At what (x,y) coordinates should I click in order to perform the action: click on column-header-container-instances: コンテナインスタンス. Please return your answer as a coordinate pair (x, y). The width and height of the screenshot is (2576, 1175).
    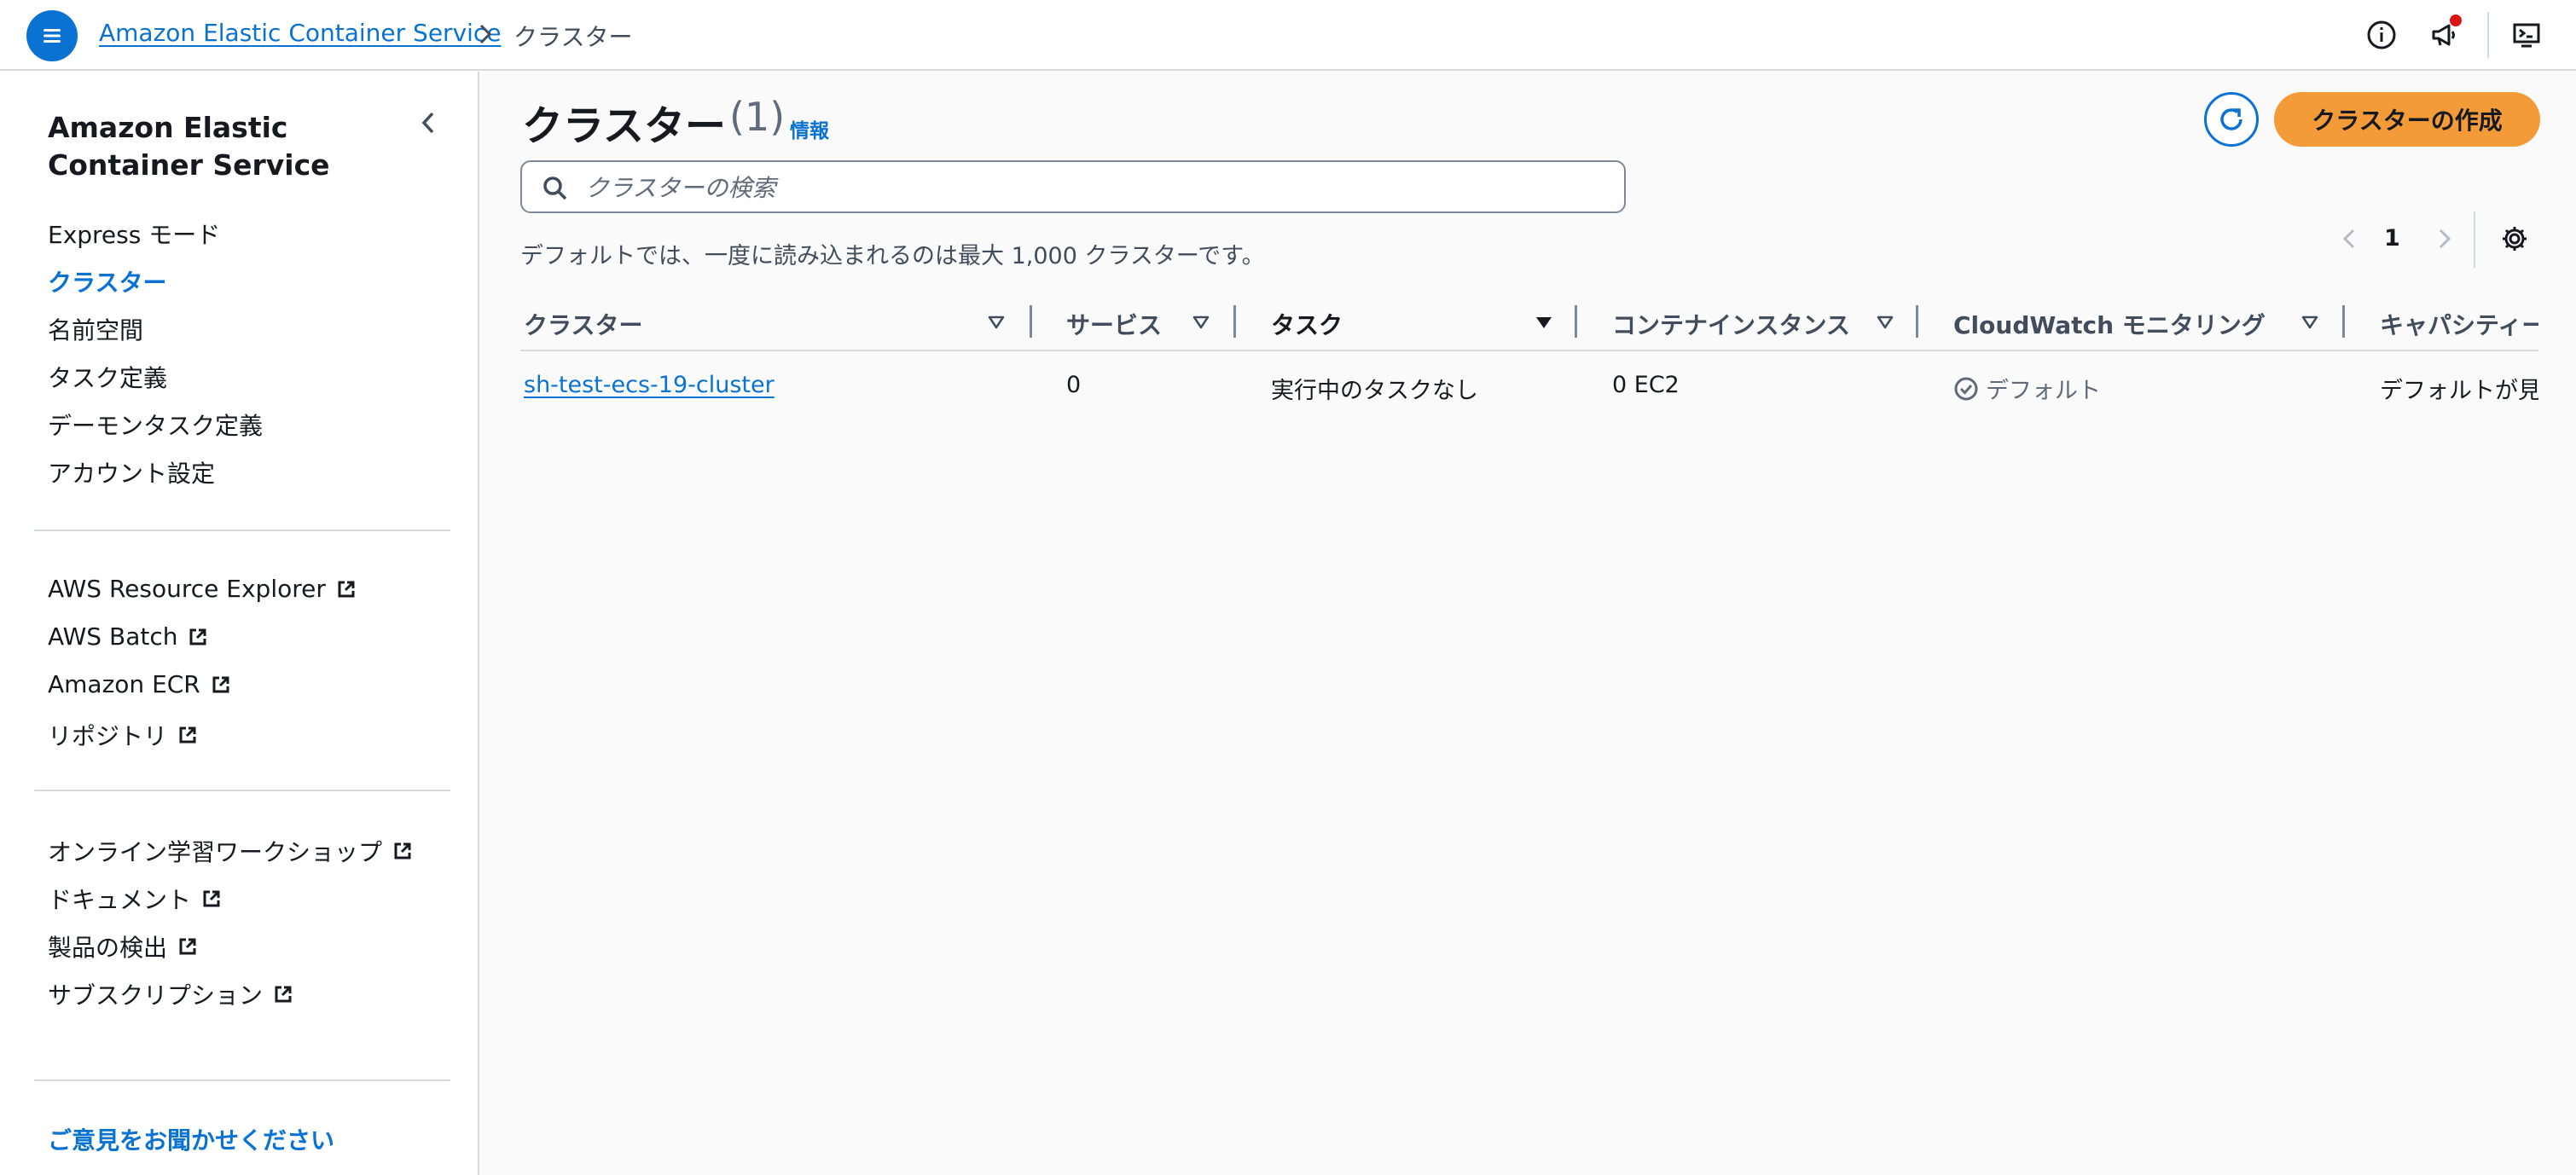
    Looking at the image, I should click on (1731, 324).